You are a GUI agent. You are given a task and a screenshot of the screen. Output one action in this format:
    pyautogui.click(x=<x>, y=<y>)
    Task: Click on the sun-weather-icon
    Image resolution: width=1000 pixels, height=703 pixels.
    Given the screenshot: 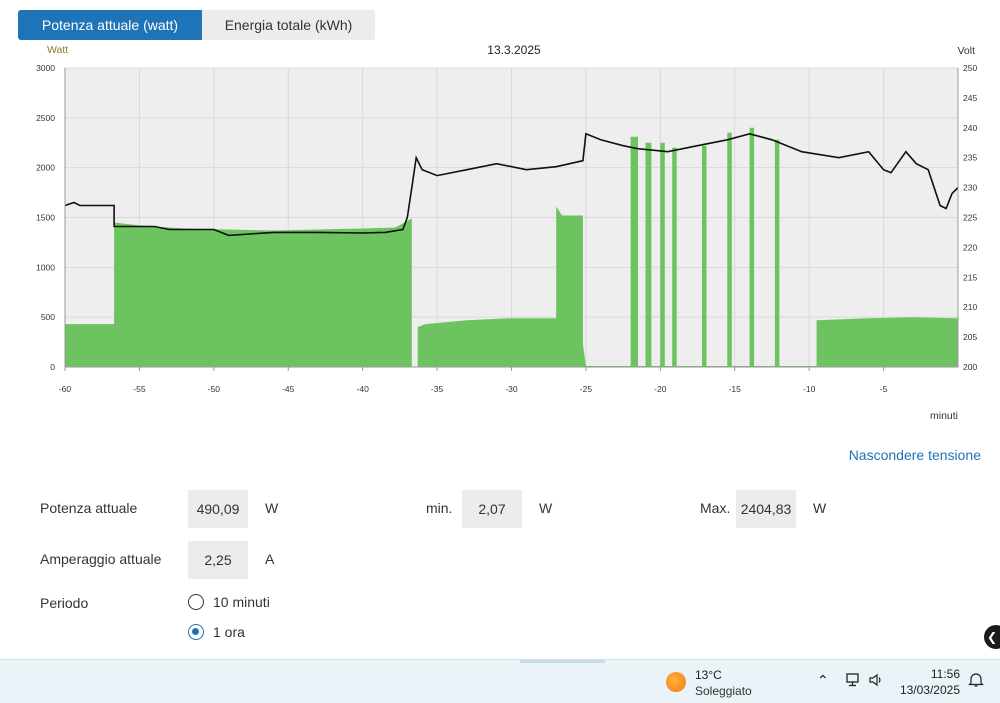 What is the action you would take?
    pyautogui.click(x=676, y=682)
    